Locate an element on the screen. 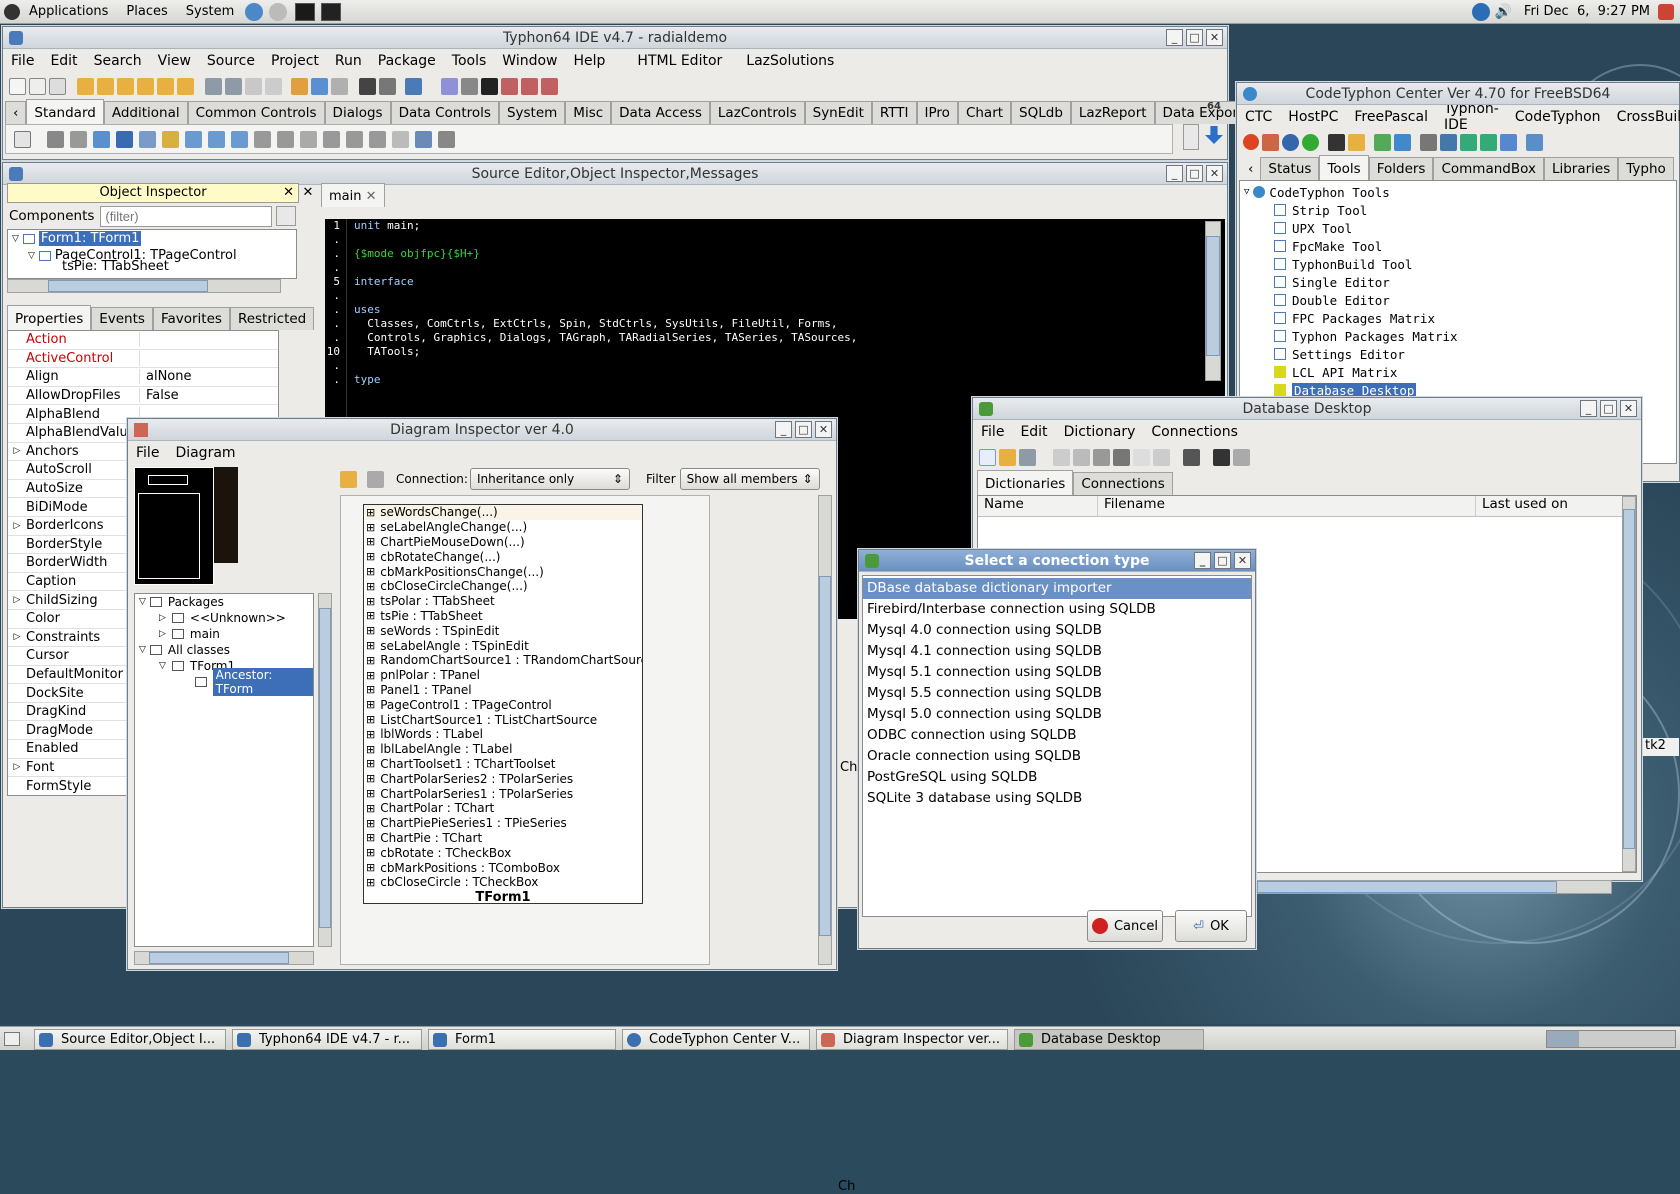  code-line is located at coordinates (605, 366).